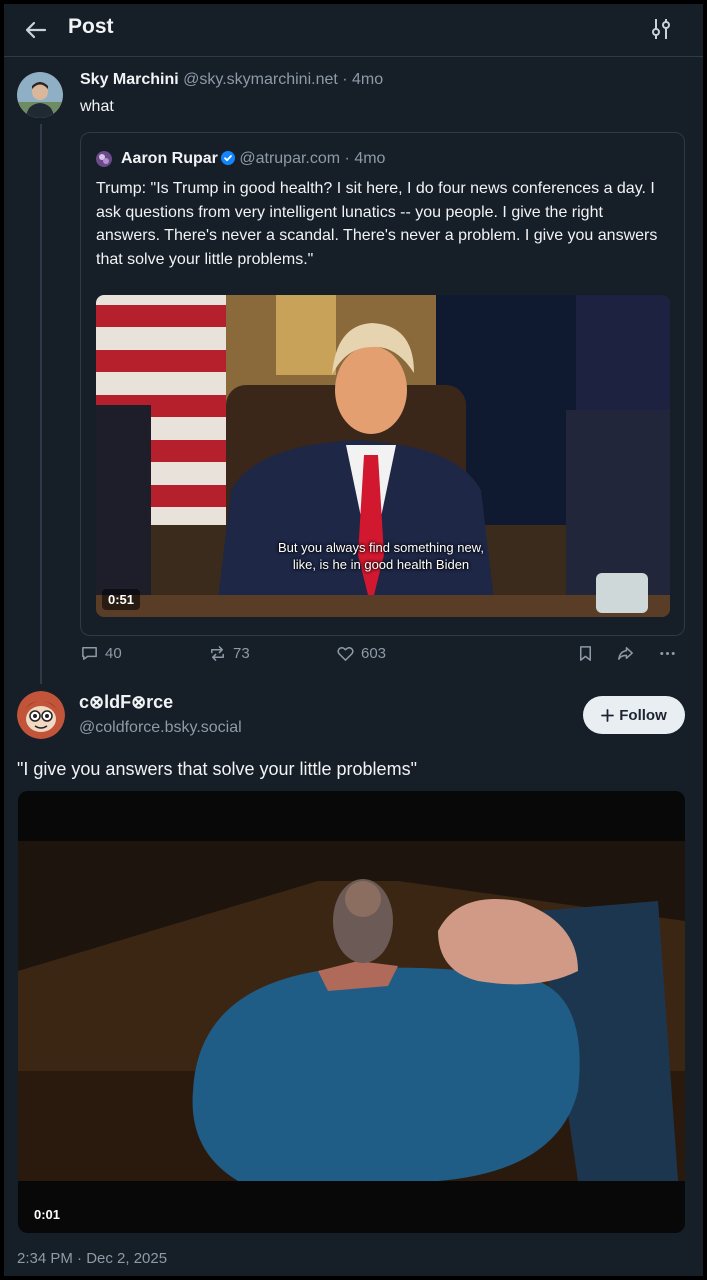 The width and height of the screenshot is (707, 1280). I want to click on like-button: 603, so click(361, 653).